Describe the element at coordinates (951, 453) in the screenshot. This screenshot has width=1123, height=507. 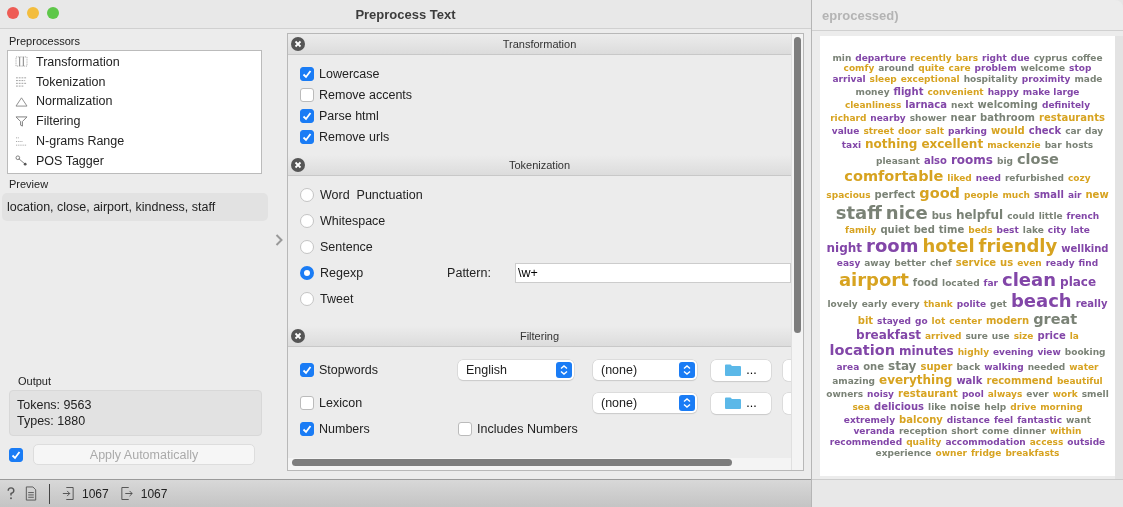
I see `cloud-word: owner` at that location.